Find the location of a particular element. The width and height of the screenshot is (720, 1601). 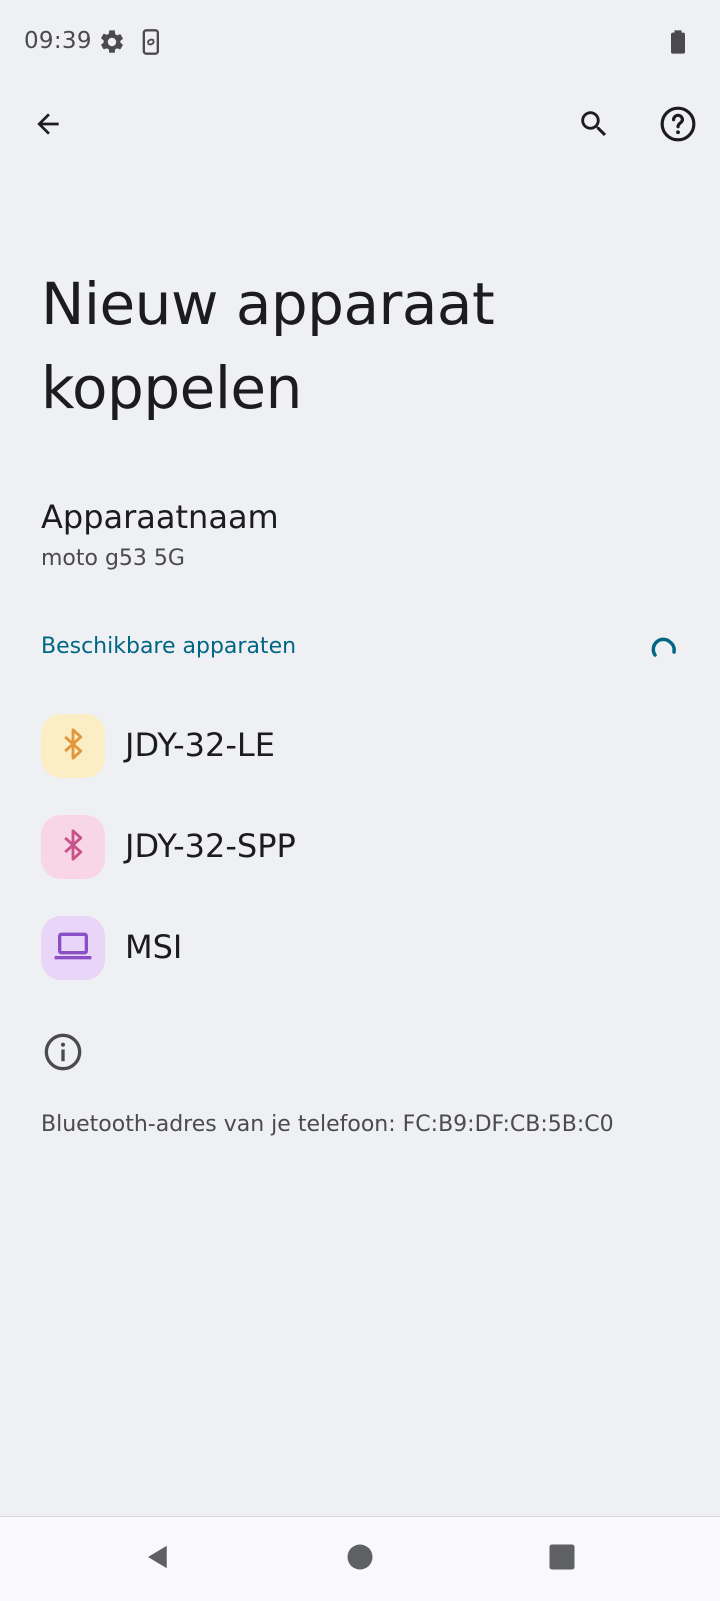

device-row-jdy-32-le: JDY-32-LE is located at coordinates (360, 746).